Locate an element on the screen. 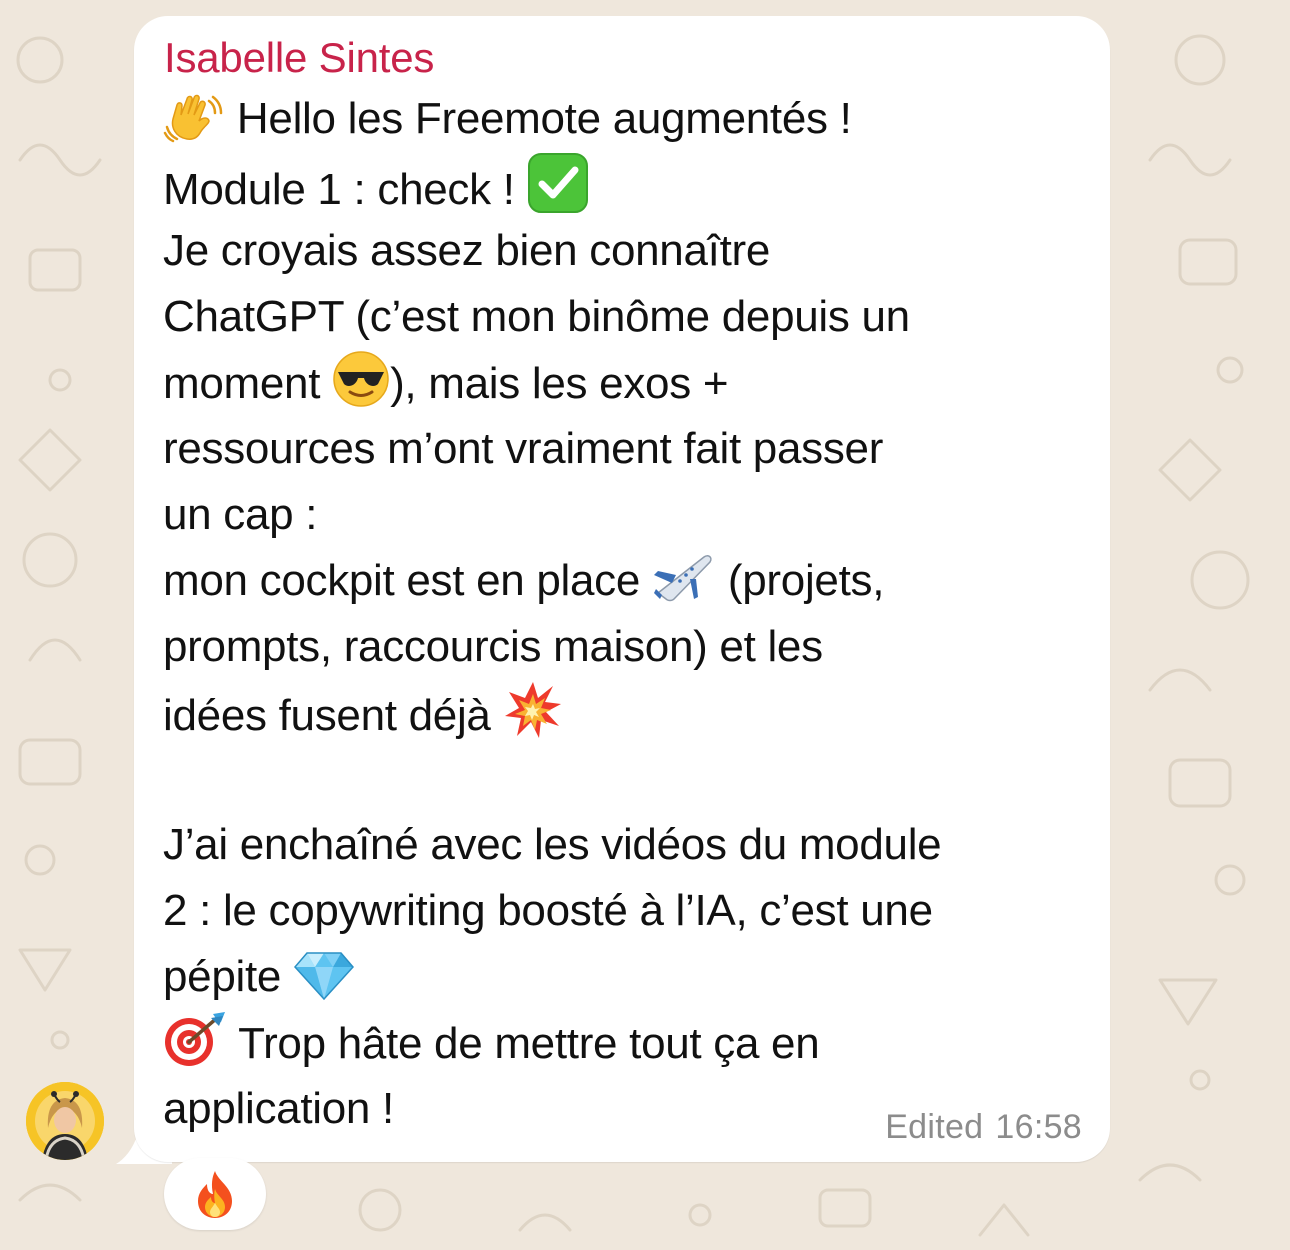 This screenshot has height=1250, width=1290. message-line: moment ), mais les exos + is located at coordinates (633, 383).